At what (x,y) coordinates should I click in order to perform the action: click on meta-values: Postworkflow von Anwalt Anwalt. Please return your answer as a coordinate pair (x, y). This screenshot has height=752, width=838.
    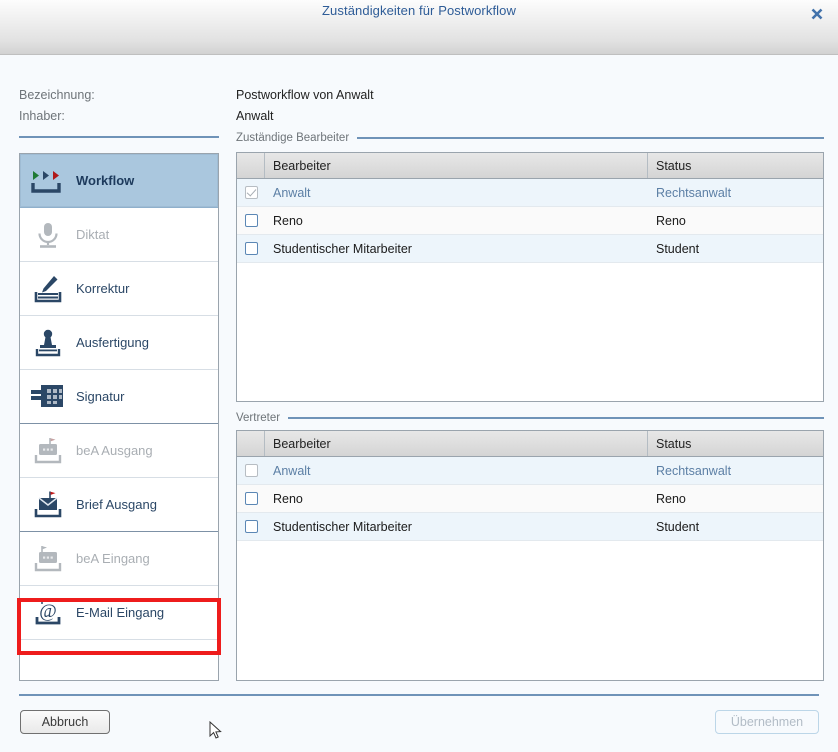
    Looking at the image, I should click on (305, 106).